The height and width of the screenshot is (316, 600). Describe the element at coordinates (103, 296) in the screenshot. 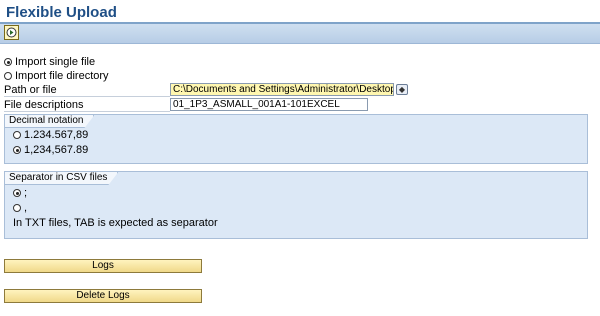

I see `delete-logs-button: Delete Logs` at that location.